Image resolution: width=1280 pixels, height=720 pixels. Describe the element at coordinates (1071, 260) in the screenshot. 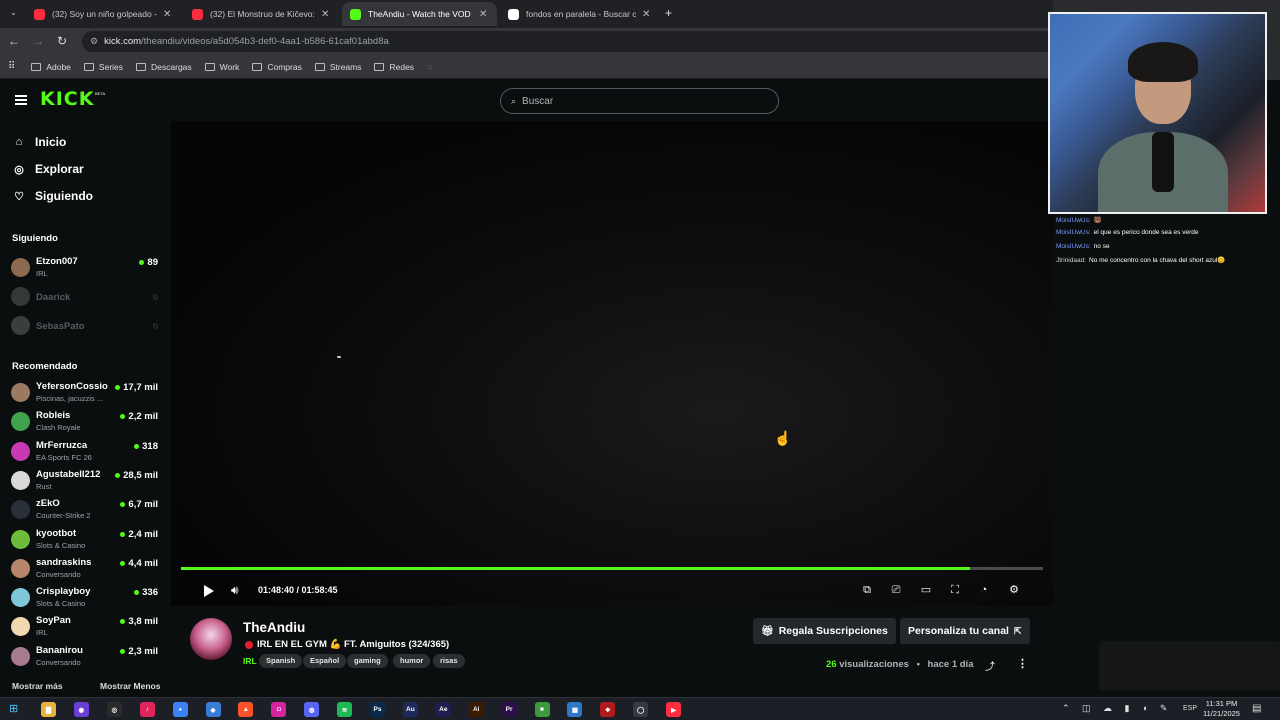

I see `chat-username: Jtrinidaad:` at that location.